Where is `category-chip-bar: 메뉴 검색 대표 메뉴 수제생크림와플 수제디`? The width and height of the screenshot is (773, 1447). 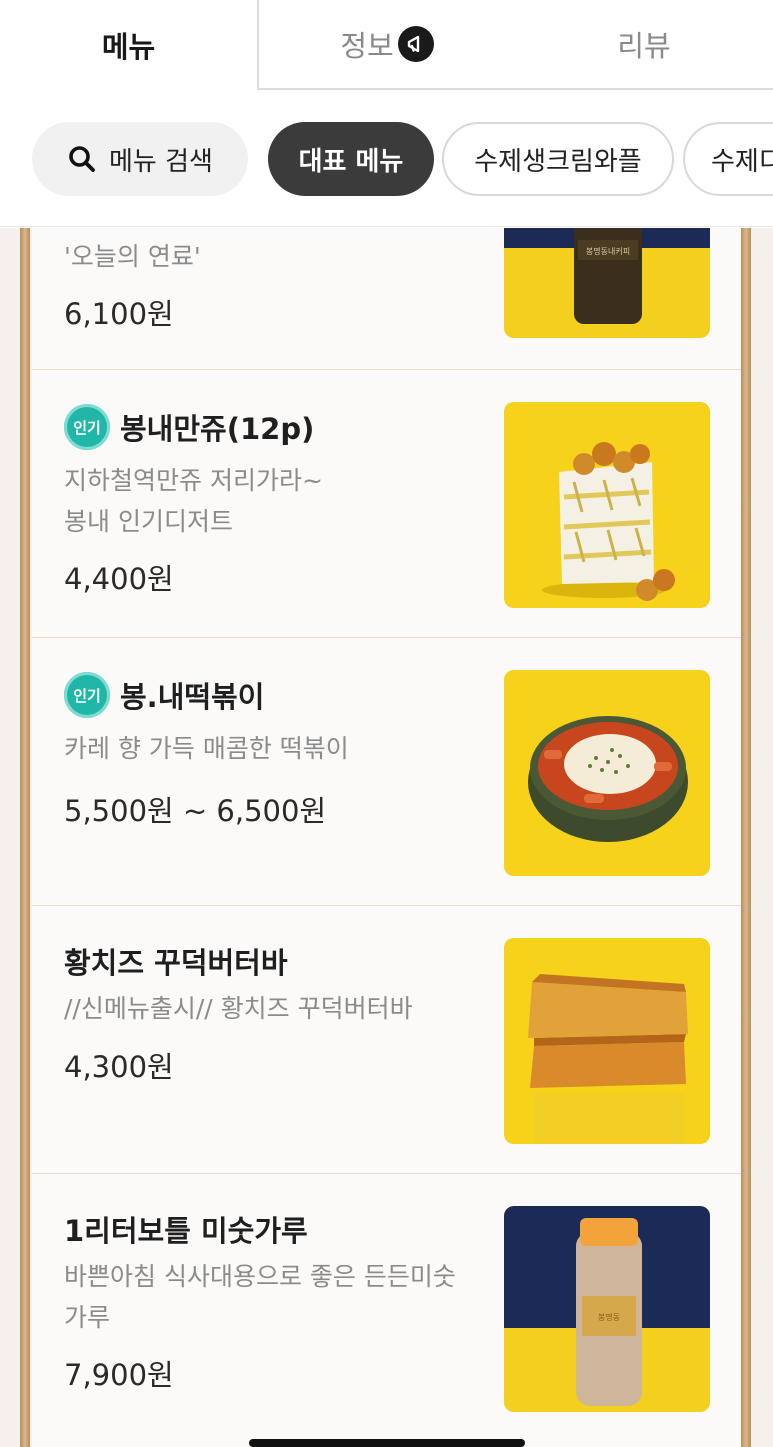 category-chip-bar: 메뉴 검색 대표 메뉴 수제생크림와플 수제디 is located at coordinates (386, 158).